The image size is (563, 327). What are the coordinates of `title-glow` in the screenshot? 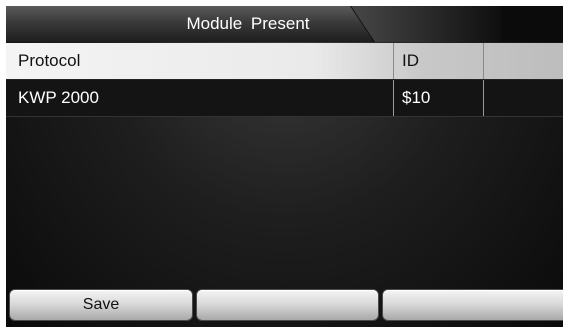 It's located at (426, 24).